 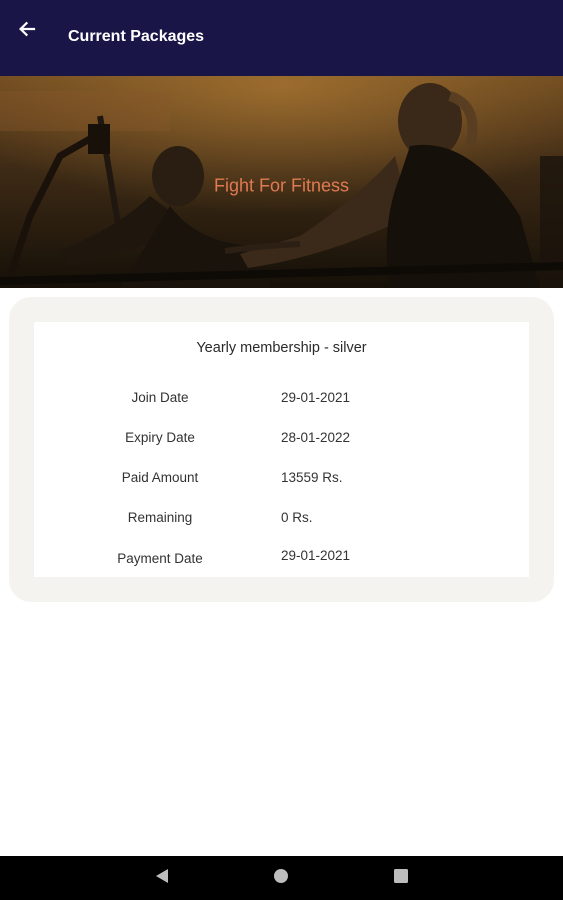 What do you see at coordinates (160, 477) in the screenshot?
I see `paid-amount-label: Paid Amount` at bounding box center [160, 477].